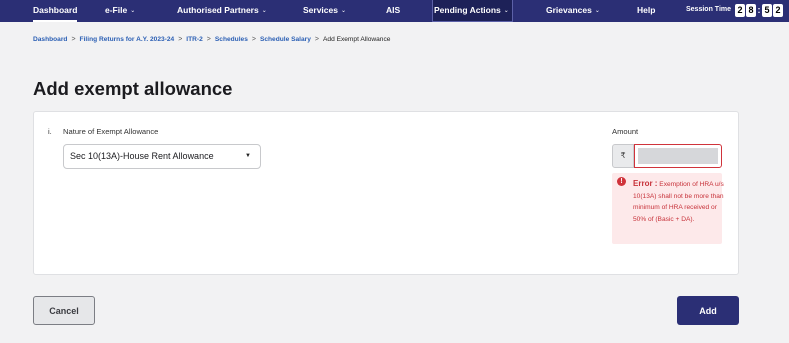  I want to click on breadcrumb-schedule-salary: Schedule Salary, so click(285, 39).